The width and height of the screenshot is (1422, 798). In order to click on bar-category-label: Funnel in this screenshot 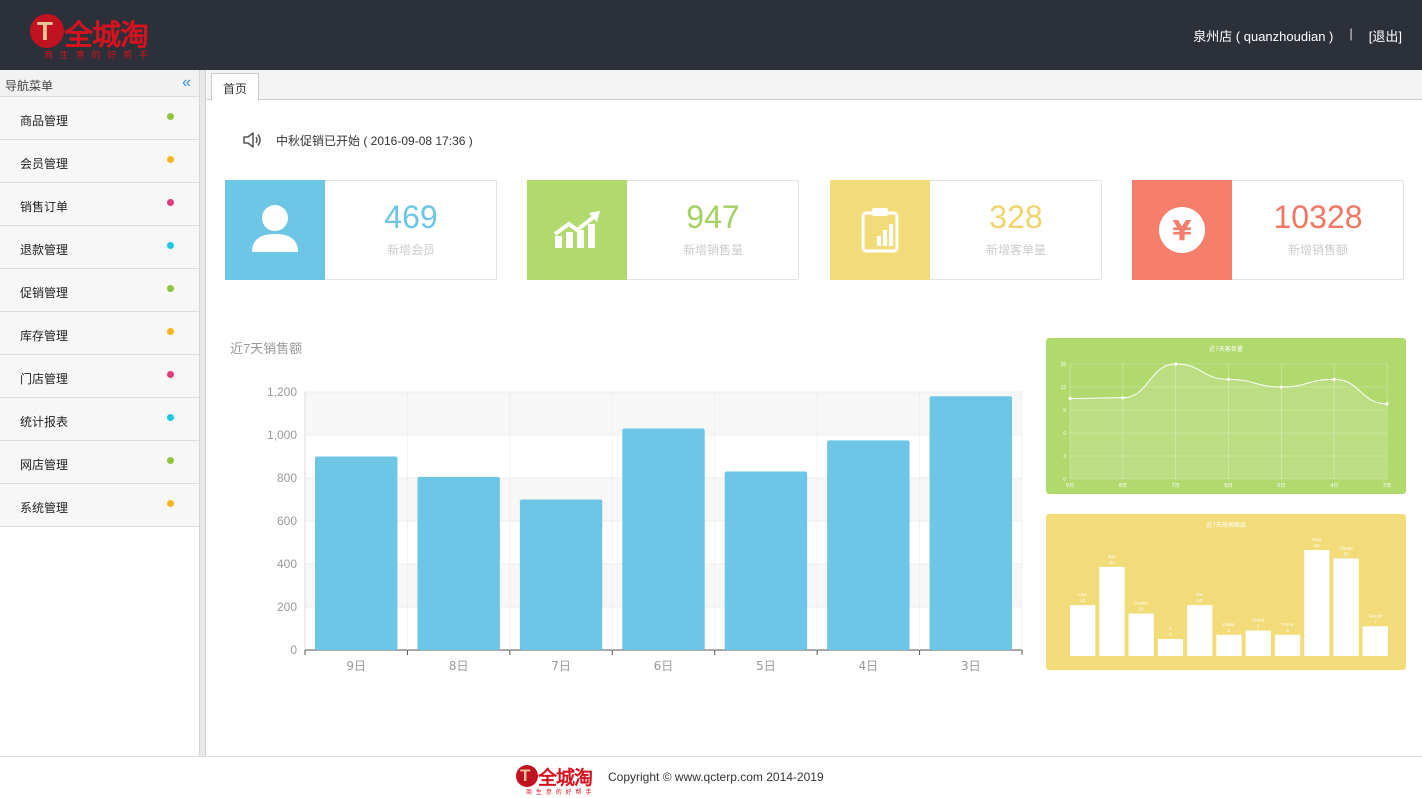, I will do `click(1375, 615)`.